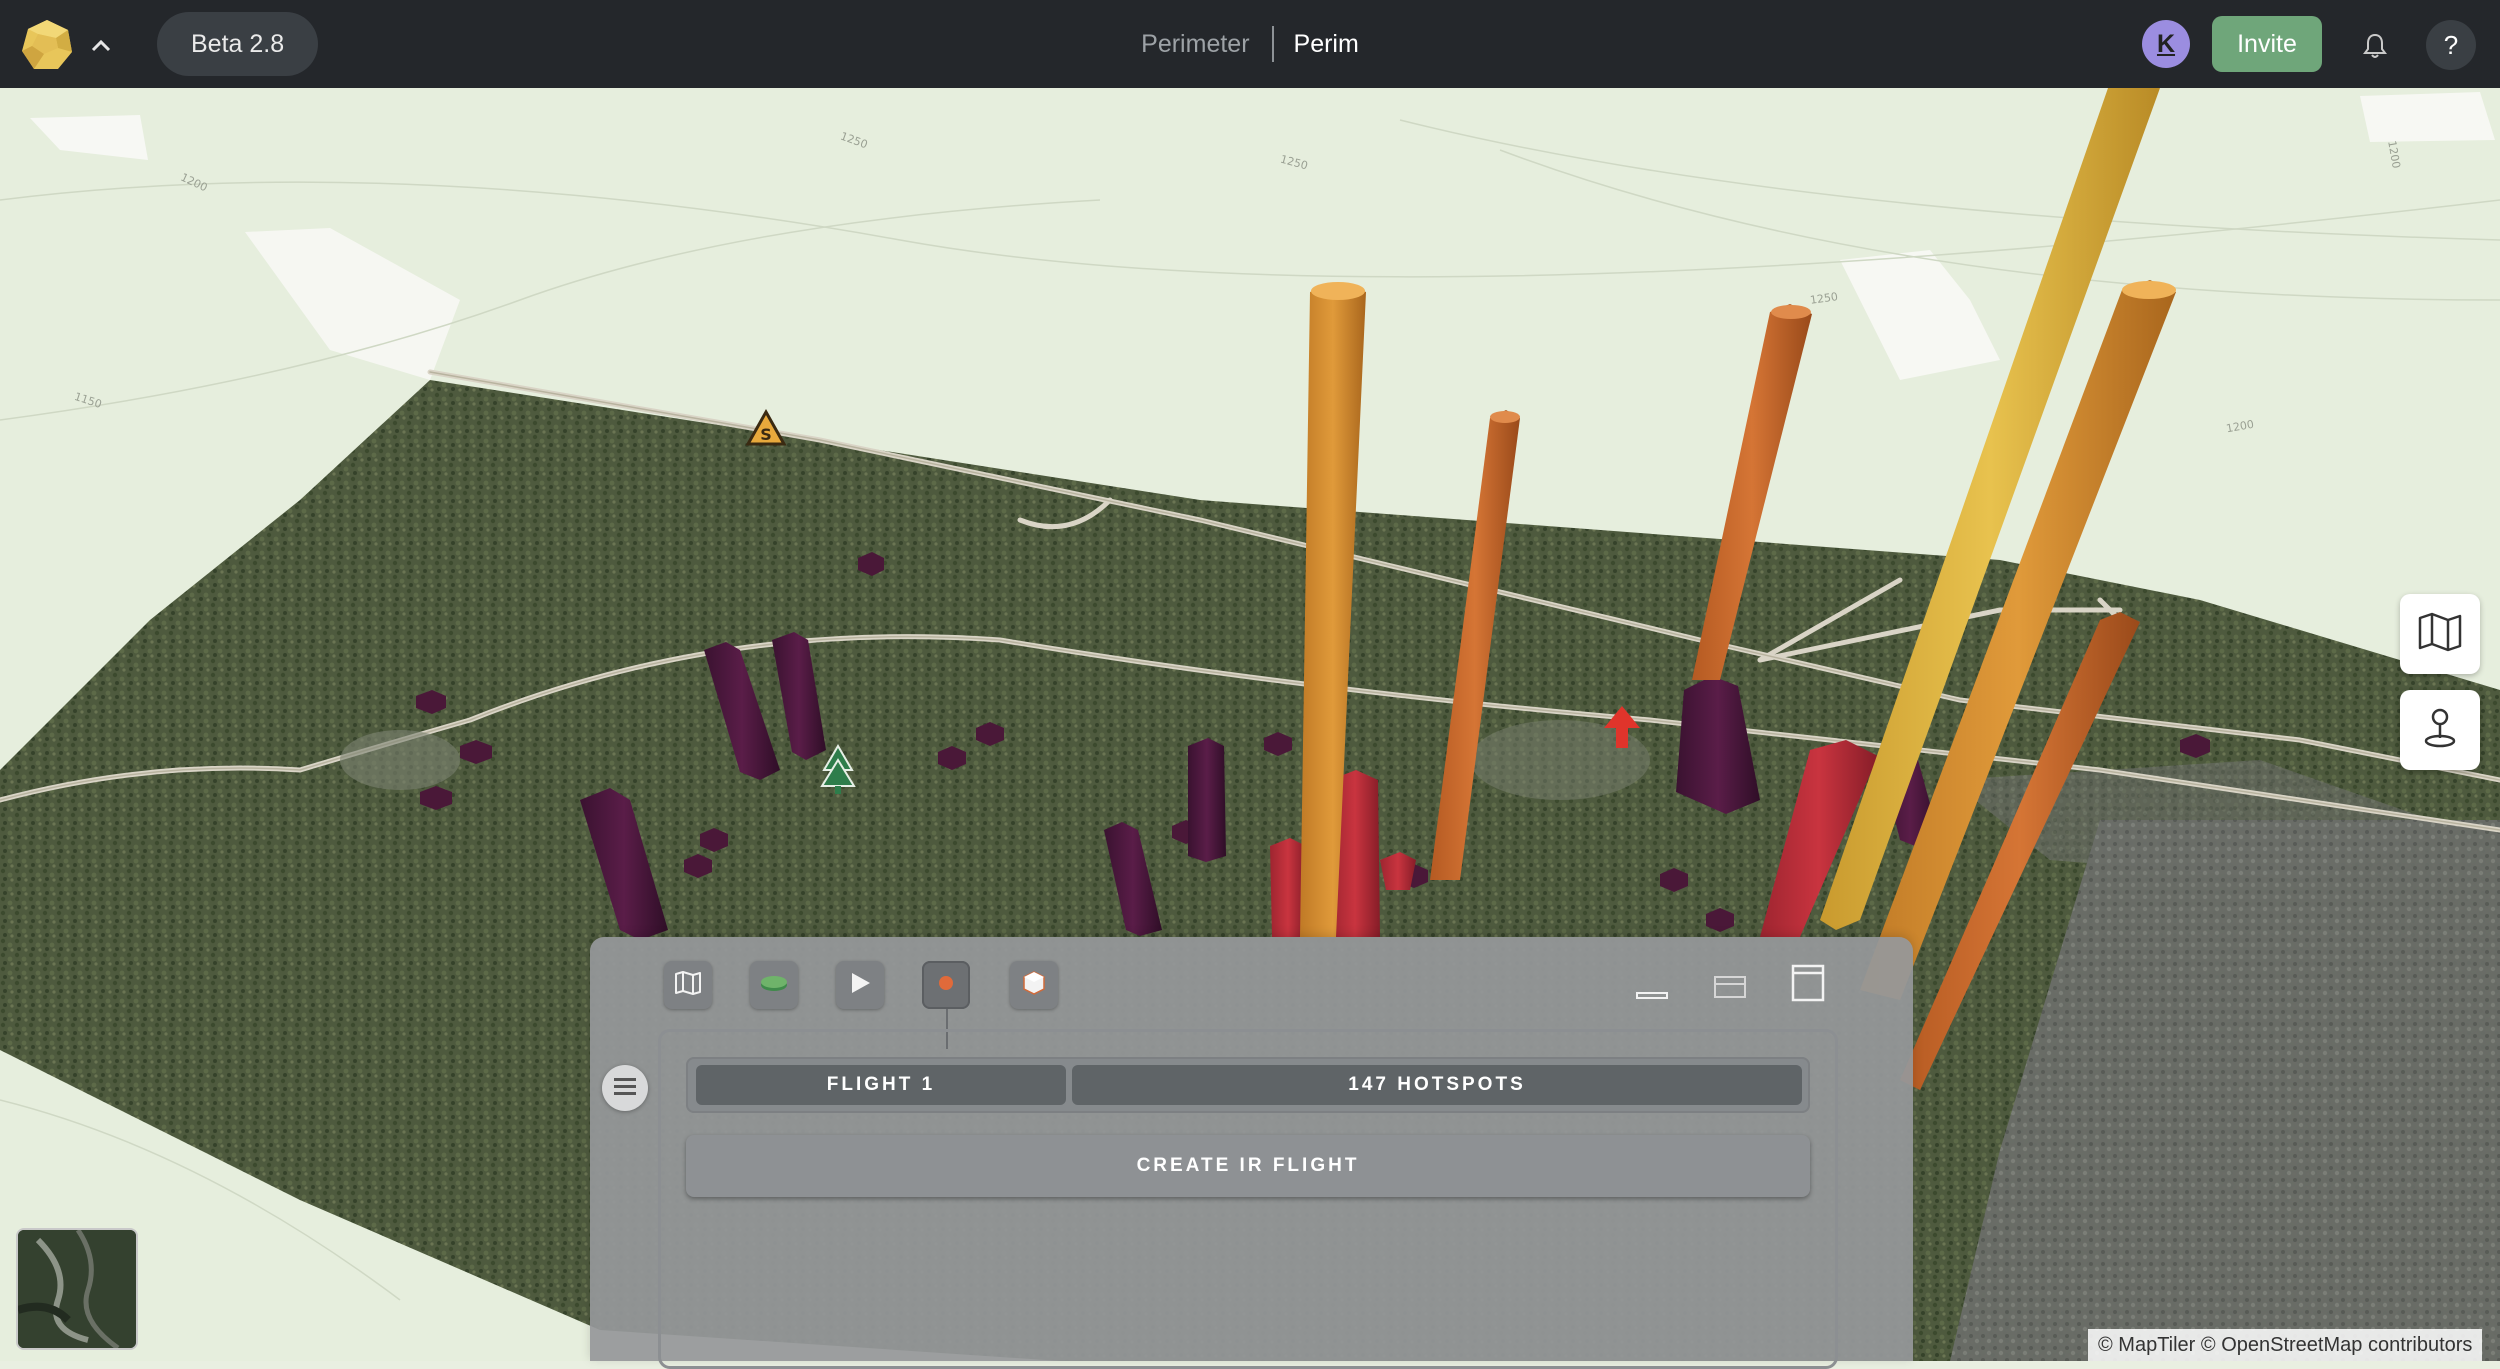 The height and width of the screenshot is (1369, 2500). Describe the element at coordinates (1437, 1085) in the screenshot. I see `hotspots-count: 147 HOTSPOTS` at that location.